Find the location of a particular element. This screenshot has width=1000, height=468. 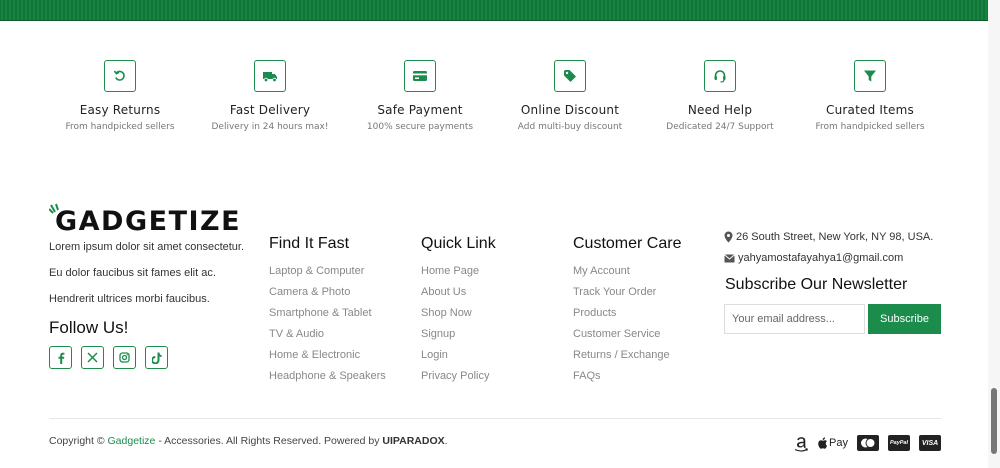

footer-link: Home Page is located at coordinates (458, 276).